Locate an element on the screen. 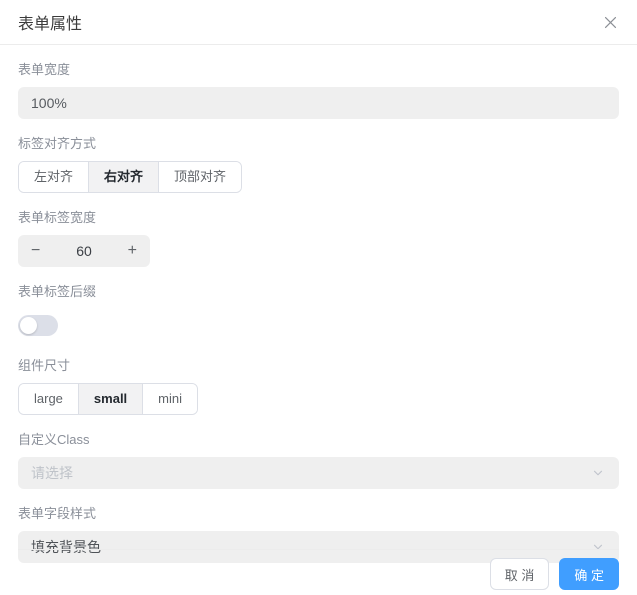 The image size is (637, 595). label-width-stepper: − 60 + is located at coordinates (84, 251).